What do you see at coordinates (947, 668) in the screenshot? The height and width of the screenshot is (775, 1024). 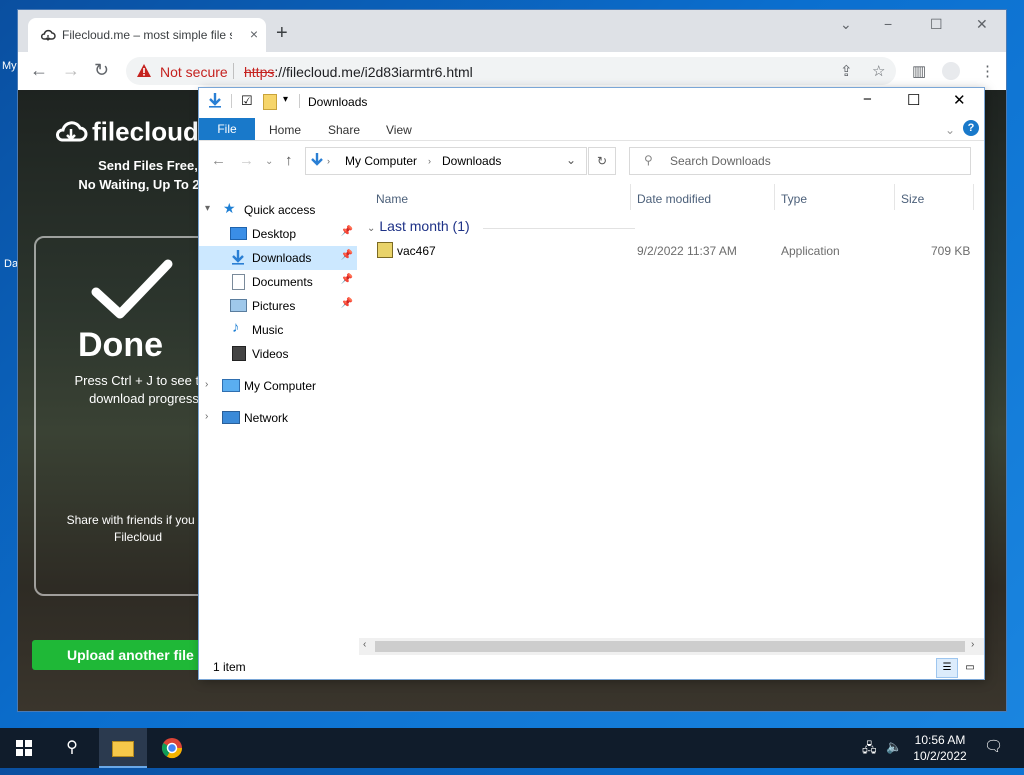 I see `details-view-icon: ☰` at bounding box center [947, 668].